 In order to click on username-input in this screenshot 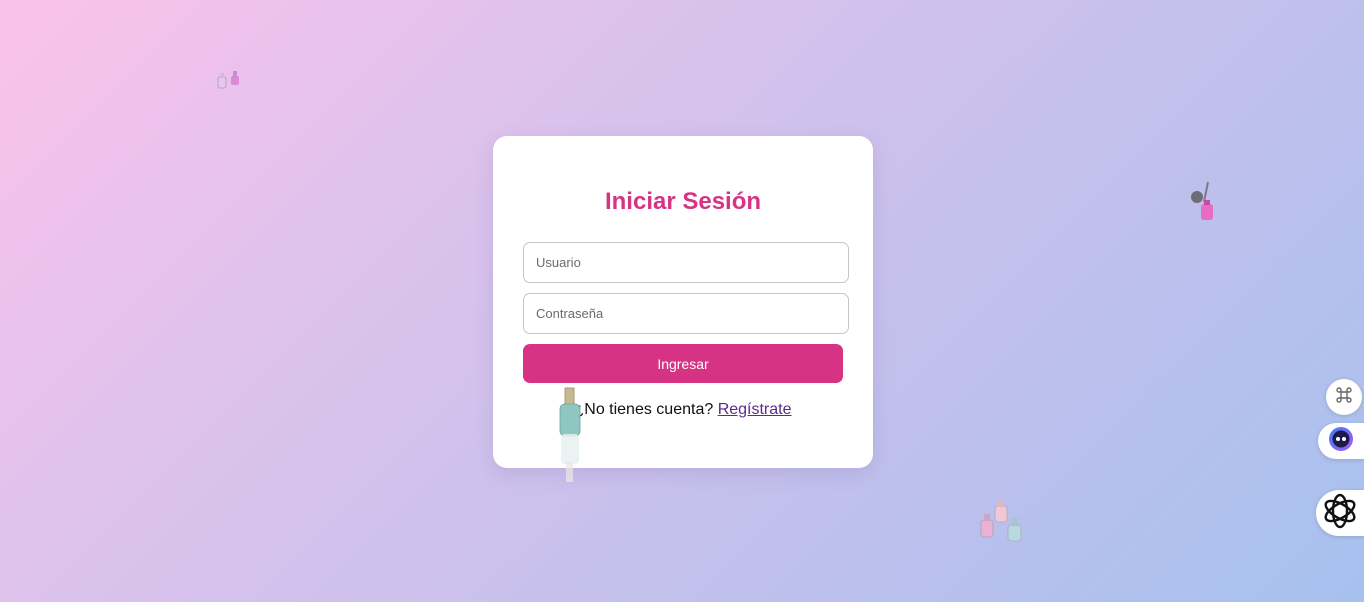, I will do `click(686, 262)`.